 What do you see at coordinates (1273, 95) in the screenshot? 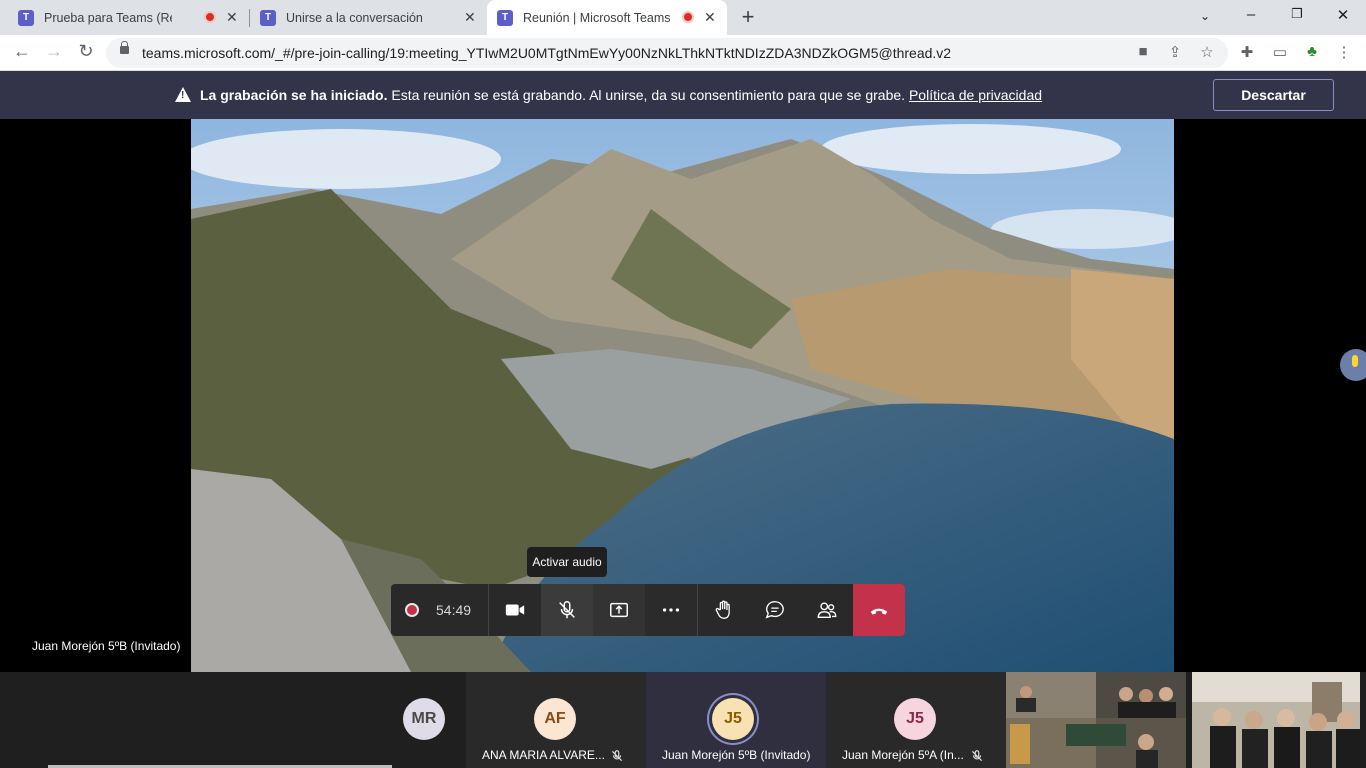
I see `dismiss-button: Descartar` at bounding box center [1273, 95].